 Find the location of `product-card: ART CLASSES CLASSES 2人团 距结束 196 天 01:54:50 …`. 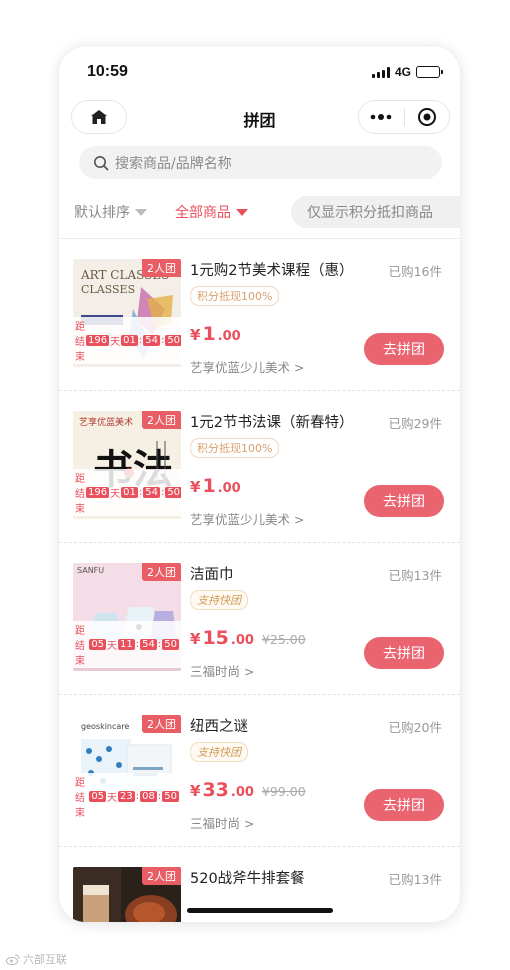

product-card: ART CLASSES CLASSES 2人团 距结束 196 天 01:54:50 … is located at coordinates (259, 315).